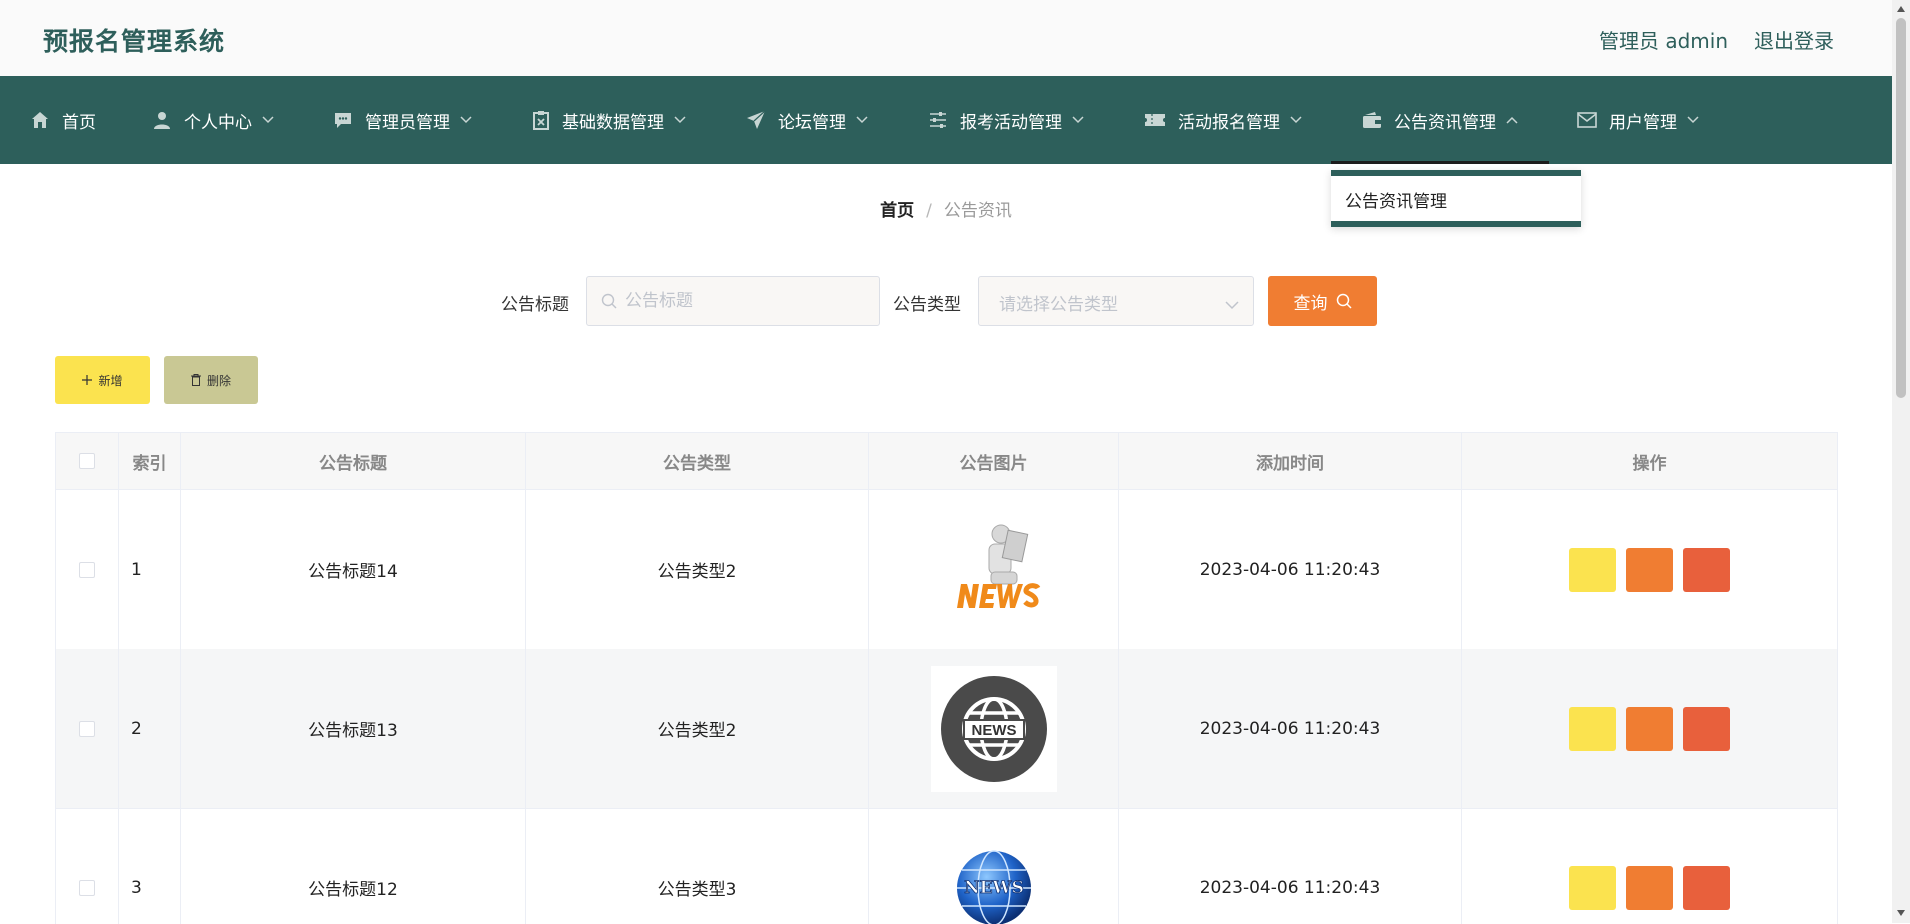 This screenshot has height=924, width=1910. I want to click on nav-item-announcement-management: 公告资讯管理, so click(1440, 120).